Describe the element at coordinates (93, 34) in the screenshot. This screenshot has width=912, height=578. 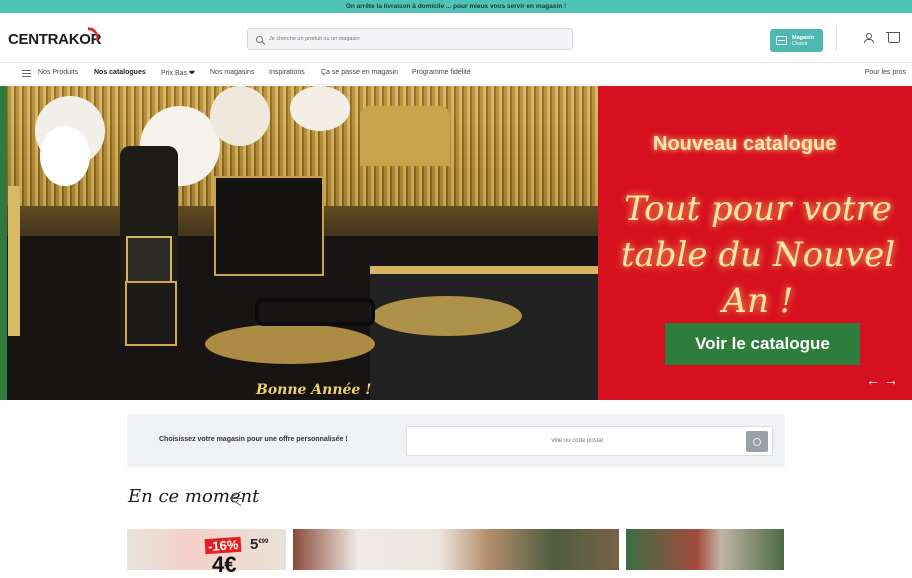
I see `logo-swoosh-icon` at that location.